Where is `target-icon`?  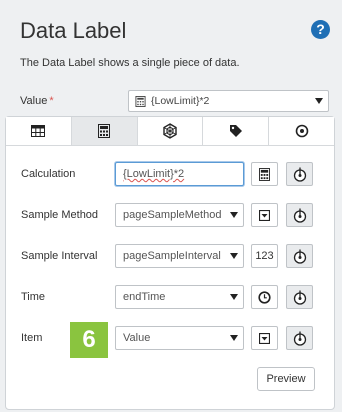
target-icon is located at coordinates (301, 131).